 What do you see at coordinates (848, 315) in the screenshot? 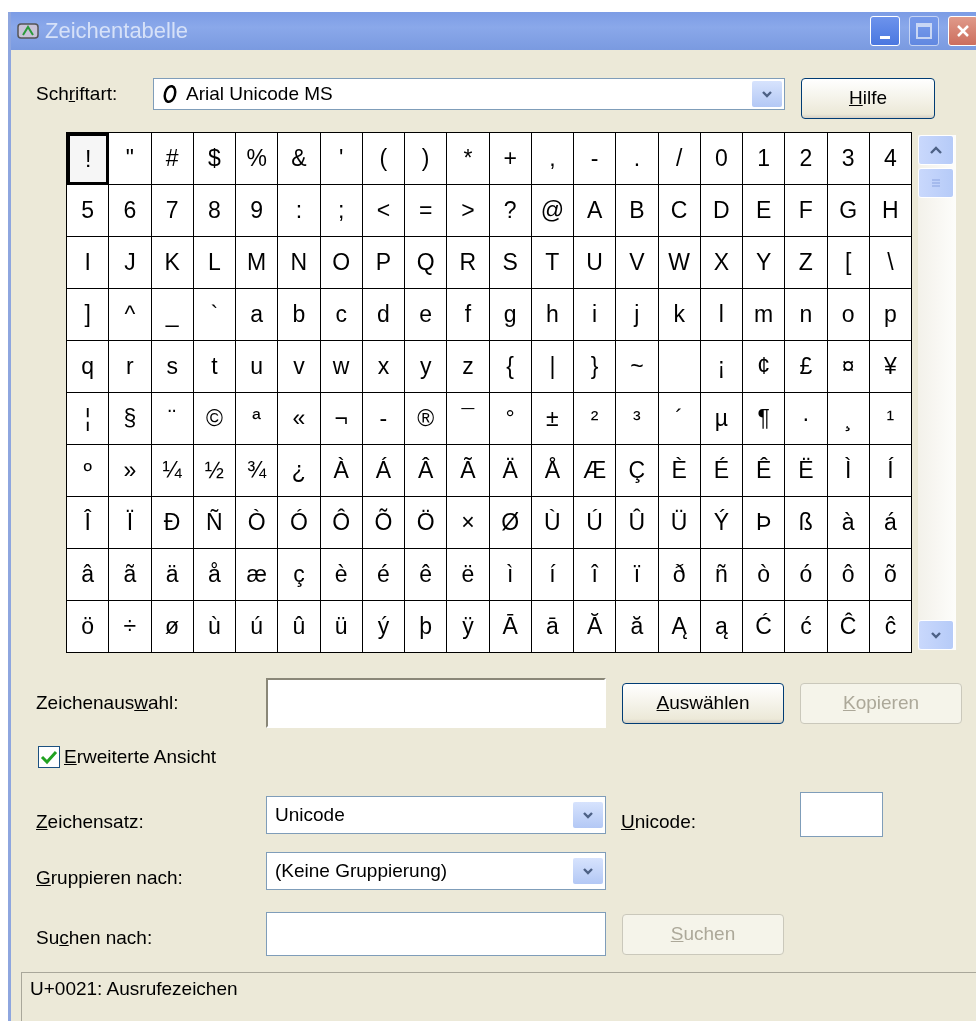
I see `character-cell: o` at bounding box center [848, 315].